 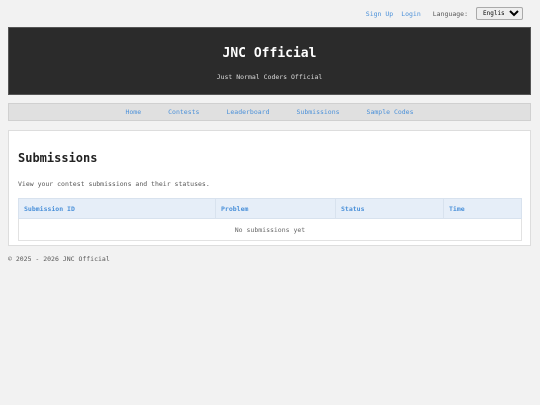 I want to click on site-tagline: Just Normal Coders Official, so click(x=269, y=77).